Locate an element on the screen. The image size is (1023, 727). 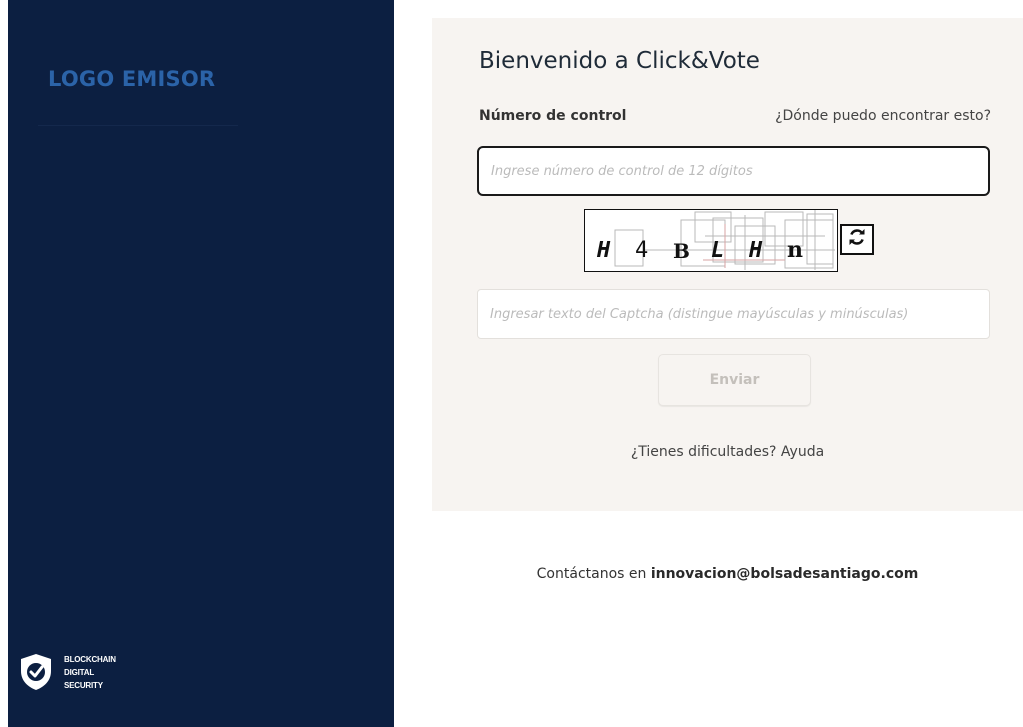
captcha-image: H 4 B L H n is located at coordinates (711, 240).